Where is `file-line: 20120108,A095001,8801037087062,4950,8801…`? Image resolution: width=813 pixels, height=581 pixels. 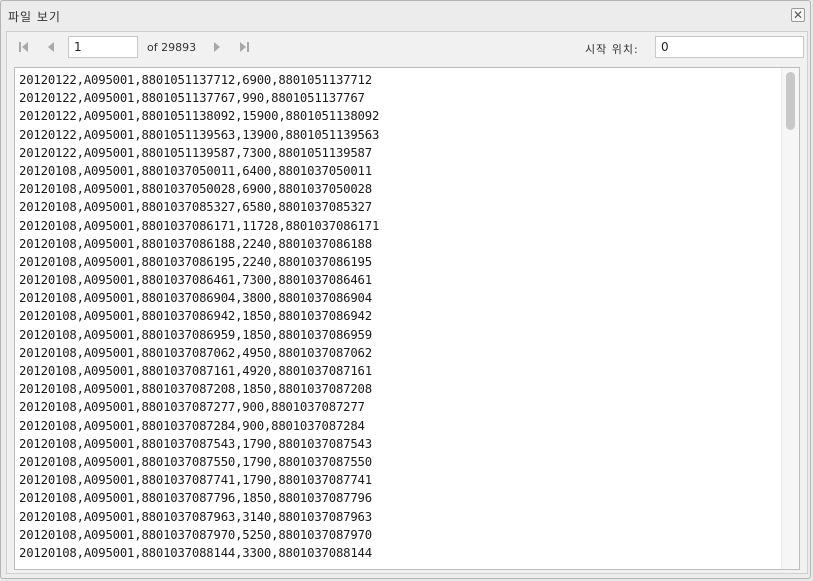
file-line: 20120108,A095001,8801037087062,4950,8801… is located at coordinates (195, 352).